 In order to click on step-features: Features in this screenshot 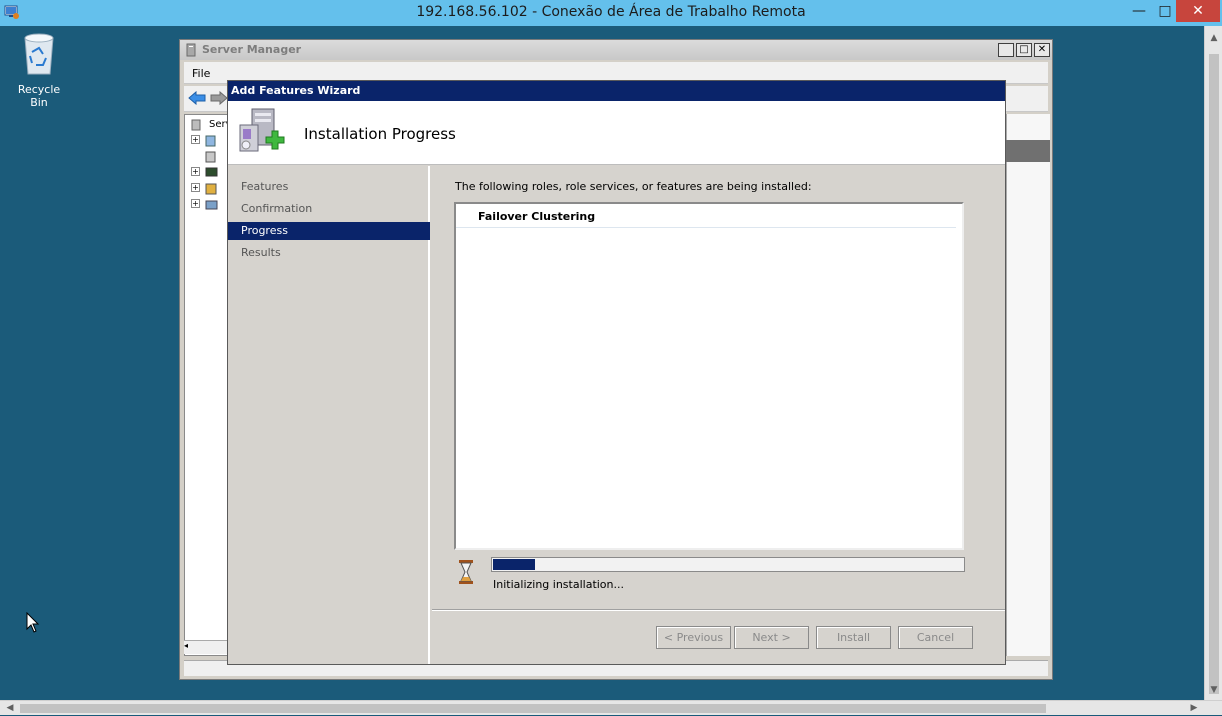, I will do `click(329, 187)`.